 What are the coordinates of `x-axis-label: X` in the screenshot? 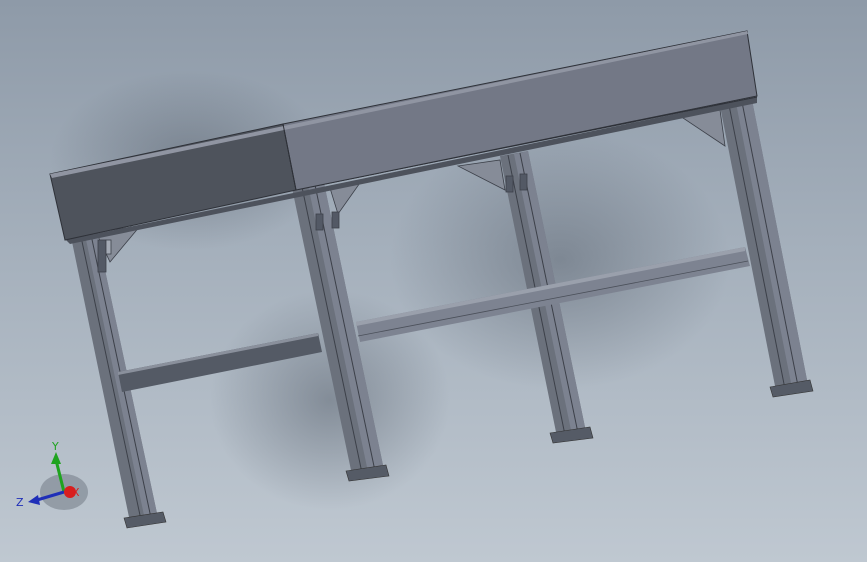 It's located at (76, 492).